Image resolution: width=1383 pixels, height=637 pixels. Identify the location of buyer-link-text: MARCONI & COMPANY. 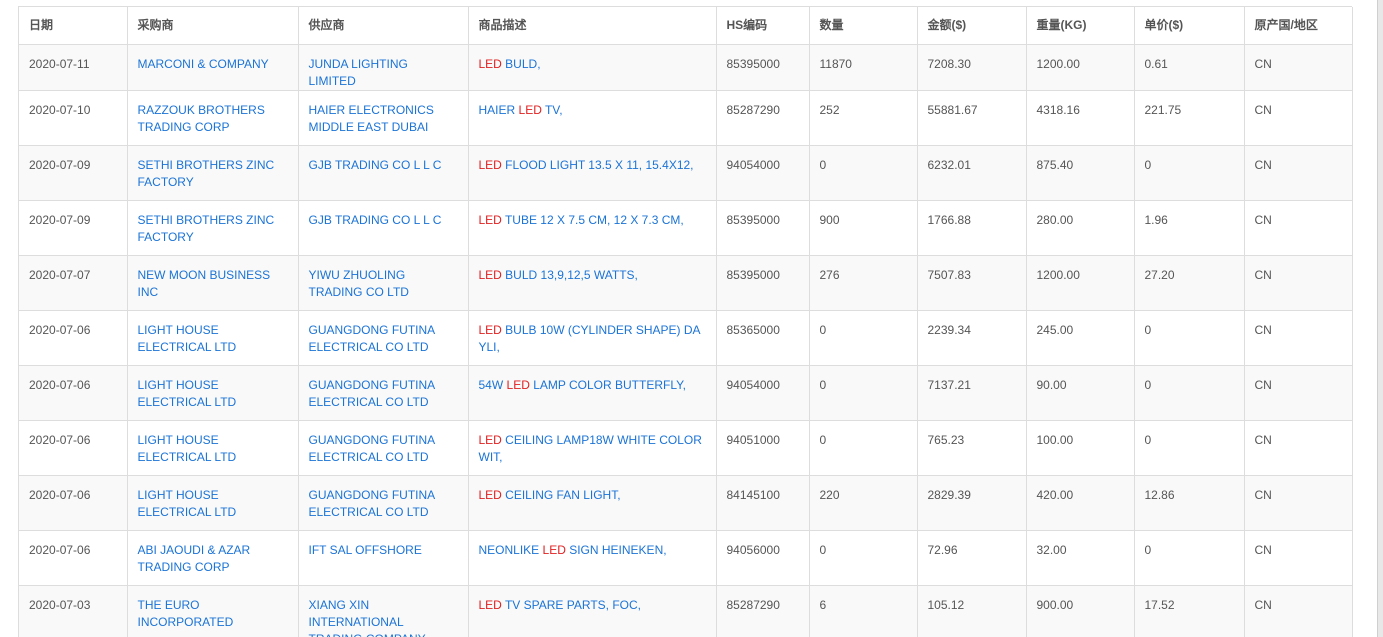
(203, 64).